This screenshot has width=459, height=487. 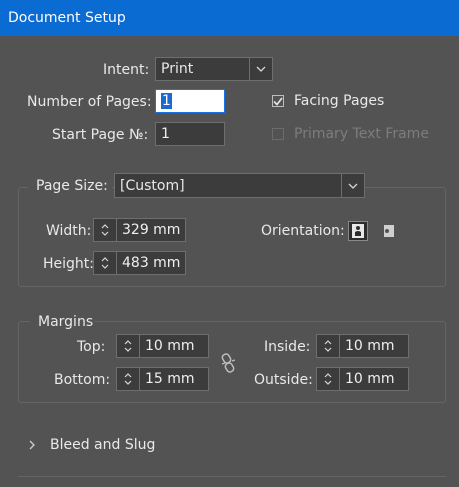 What do you see at coordinates (69, 231) in the screenshot?
I see `width-label: Width:` at bounding box center [69, 231].